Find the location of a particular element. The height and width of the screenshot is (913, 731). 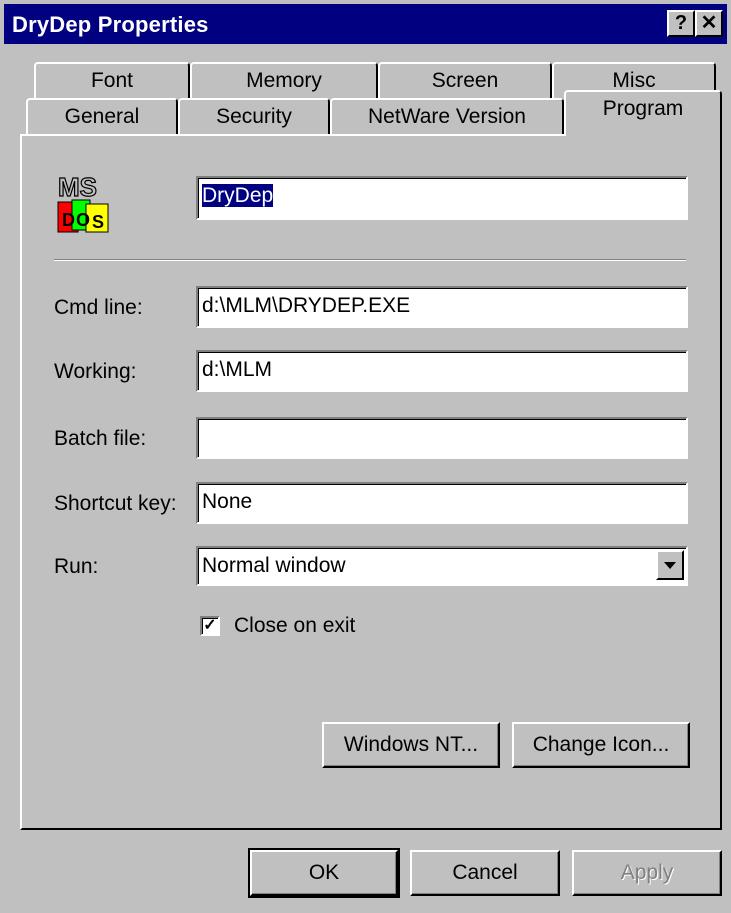

close-button: ✕ is located at coordinates (709, 23).